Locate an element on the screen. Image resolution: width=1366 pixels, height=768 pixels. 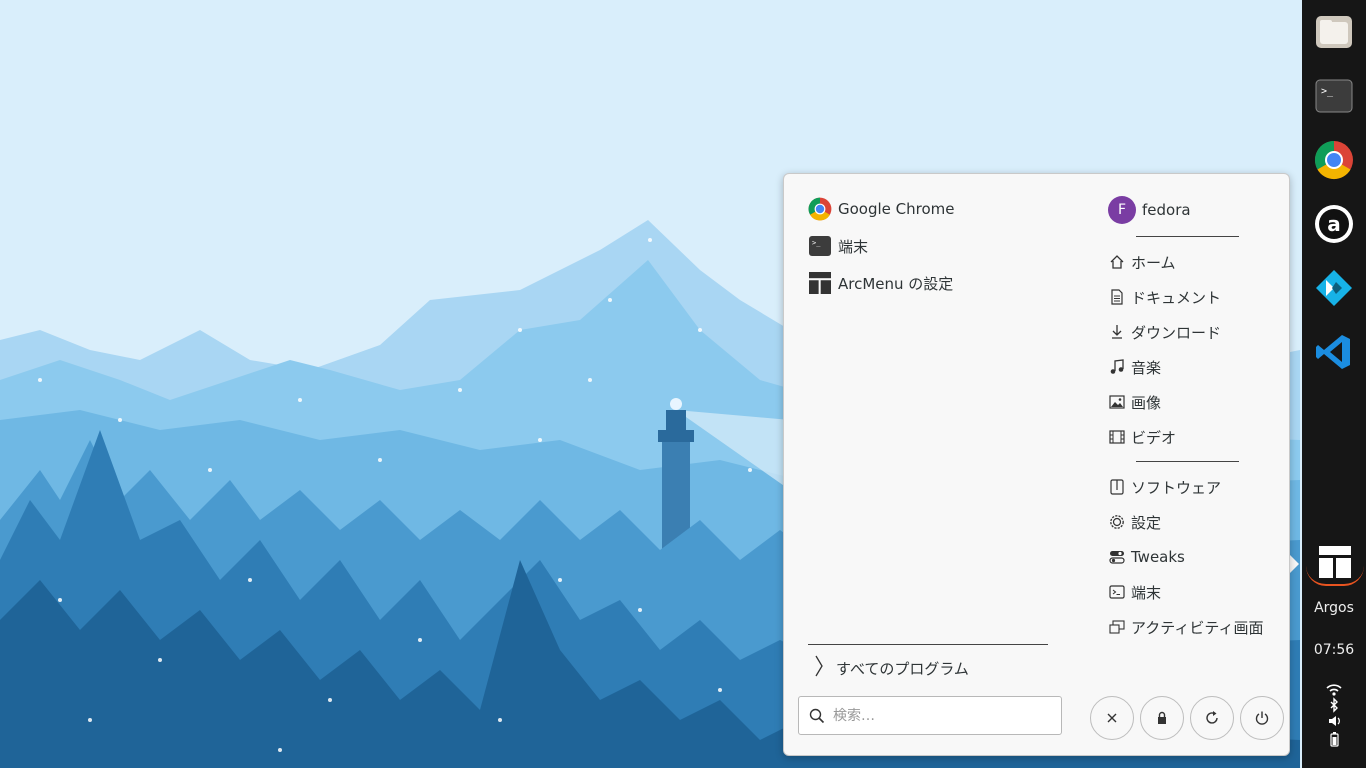
fav-google-chrome: Google Chrome is located at coordinates (881, 209).